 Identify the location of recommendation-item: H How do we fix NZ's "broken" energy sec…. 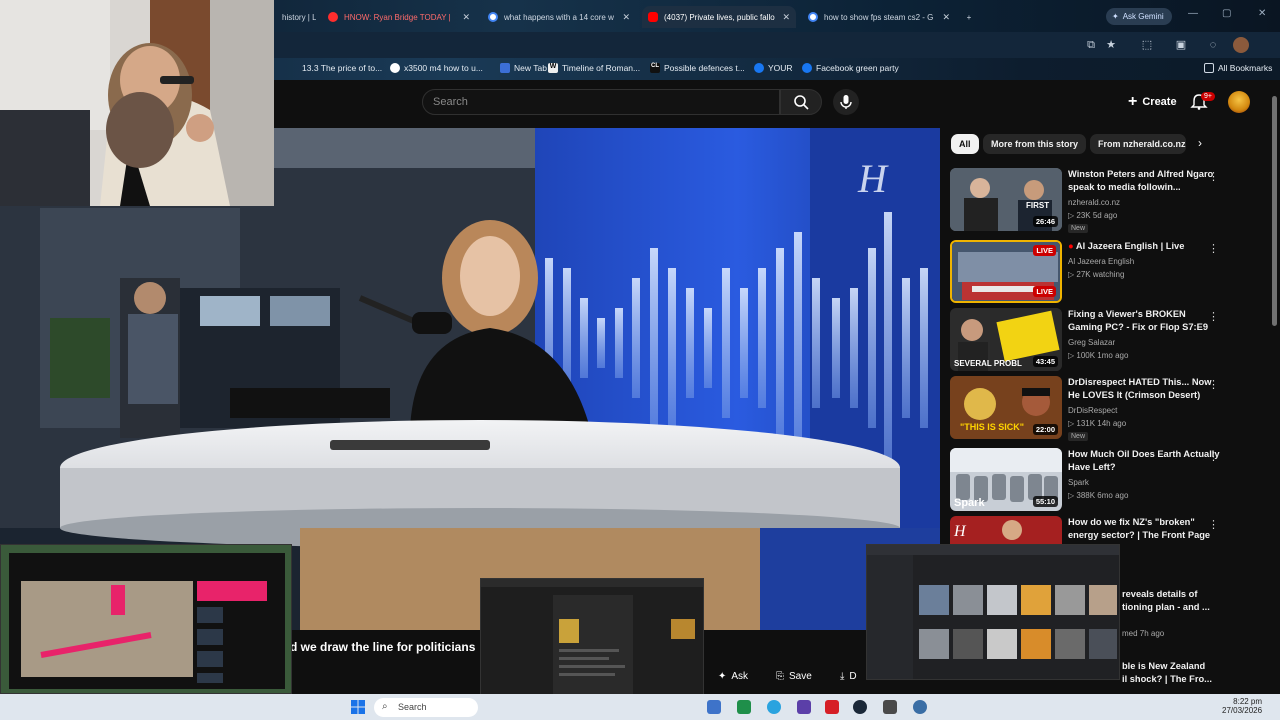
(1109, 530).